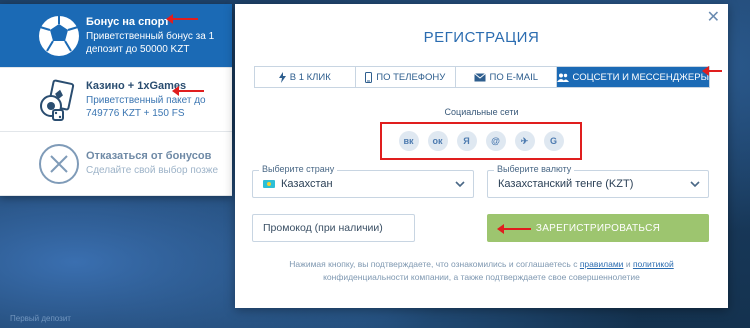 This screenshot has width=750, height=328. What do you see at coordinates (481, 112) in the screenshot?
I see `social-label: Социальные сети` at bounding box center [481, 112].